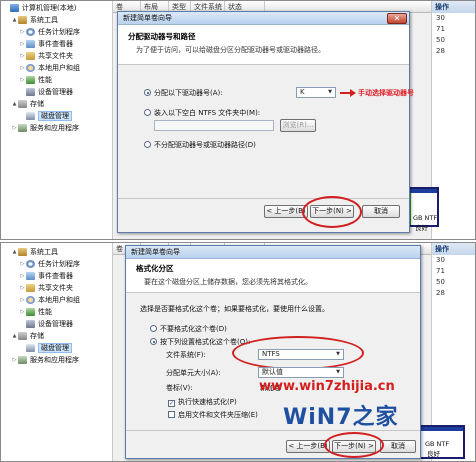 This screenshot has height=462, width=476. I want to click on storage-icon, so click(22, 336).